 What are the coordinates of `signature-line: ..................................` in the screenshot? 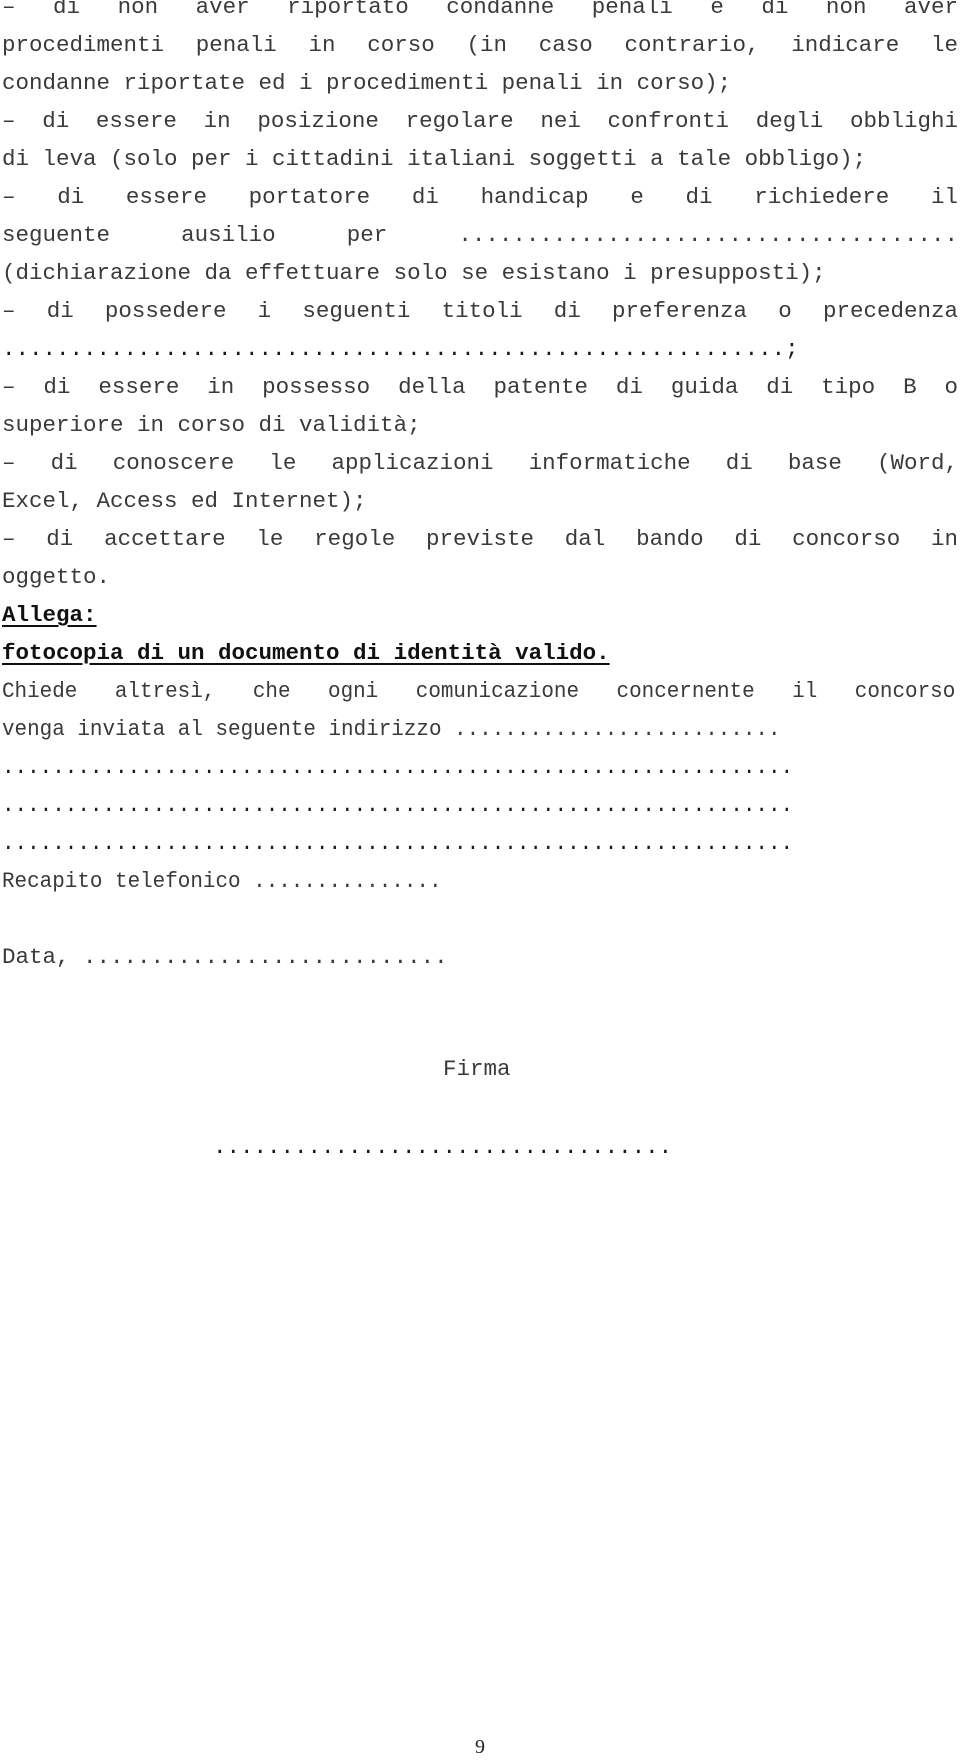 It's located at (443, 1147).